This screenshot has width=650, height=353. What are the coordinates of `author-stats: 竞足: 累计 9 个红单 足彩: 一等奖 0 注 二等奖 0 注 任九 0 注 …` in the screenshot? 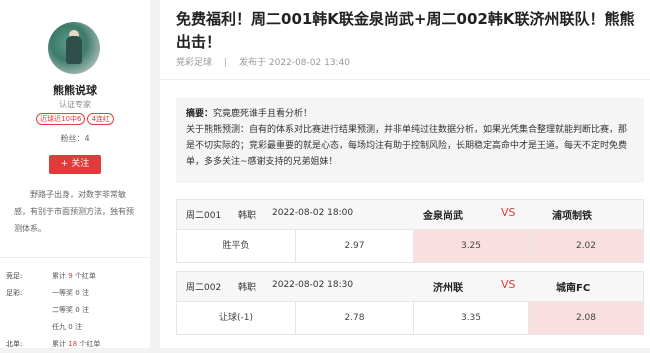 It's located at (76, 310).